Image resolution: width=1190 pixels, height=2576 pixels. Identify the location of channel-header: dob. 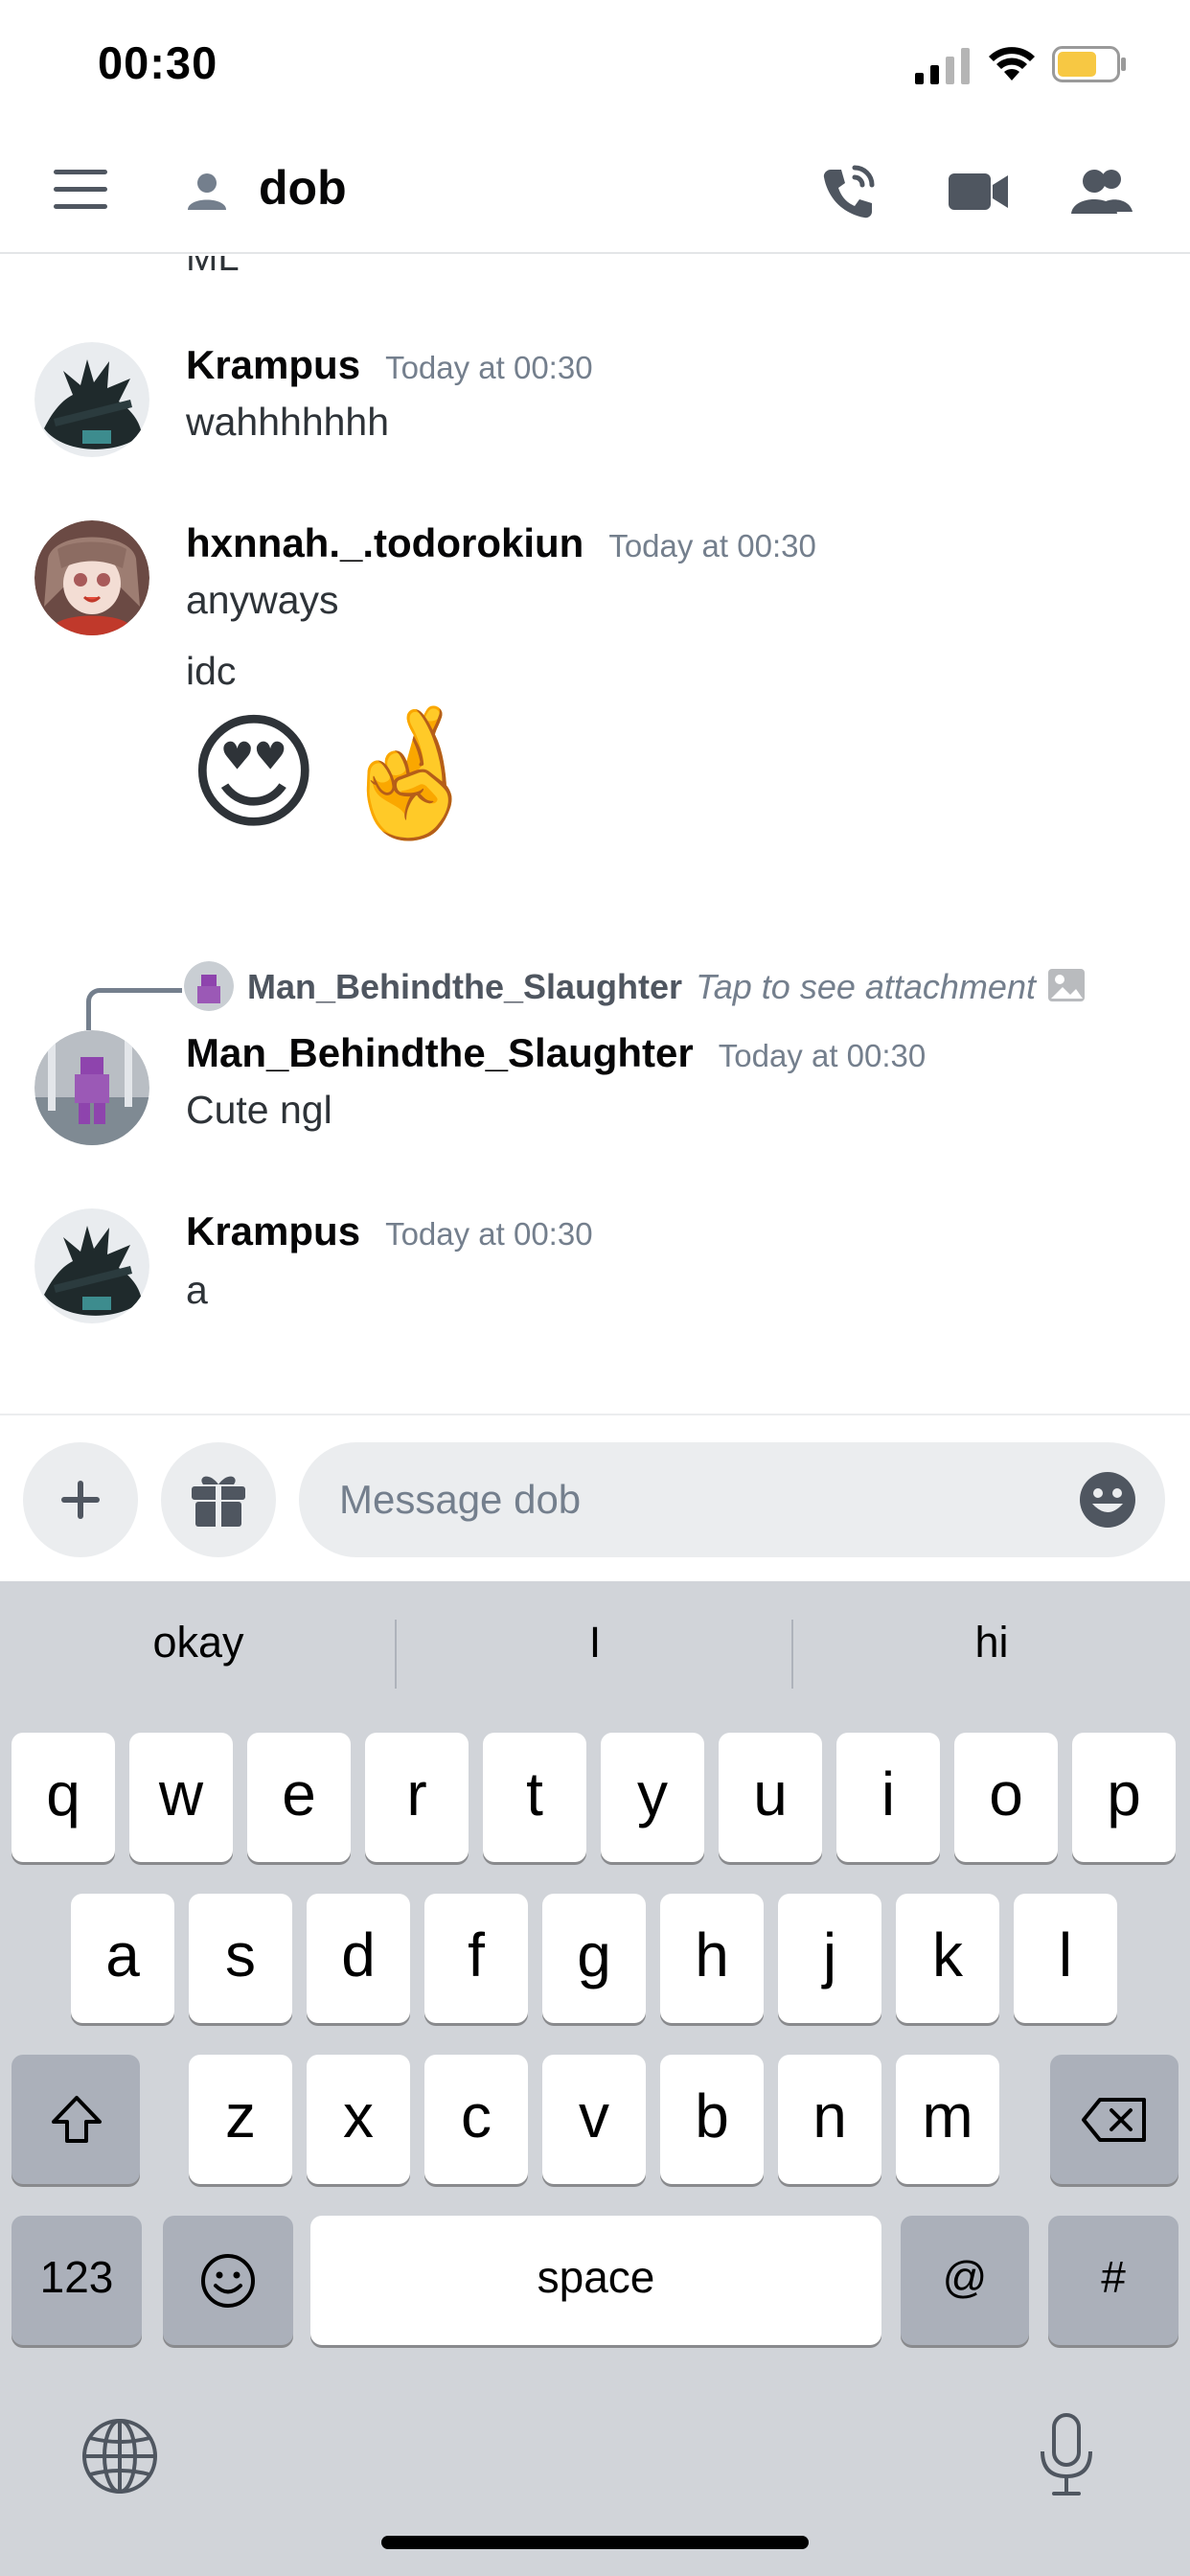
(595, 191).